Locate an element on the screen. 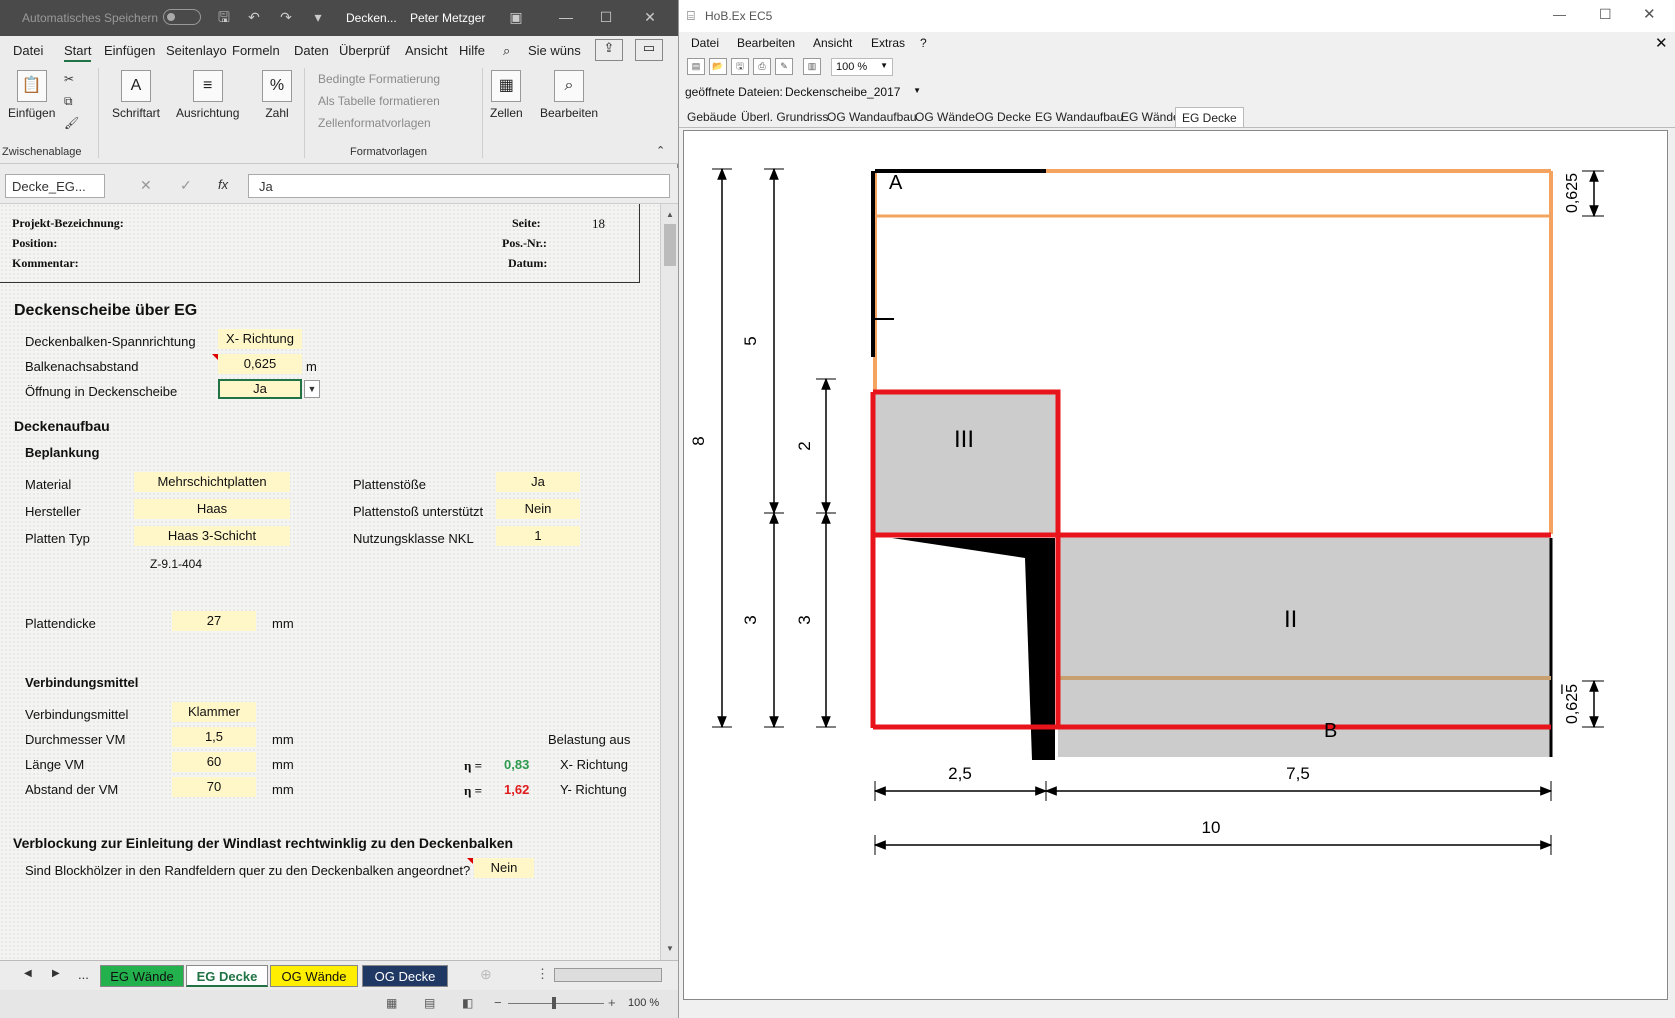  tab-start: Start is located at coordinates (78, 52).